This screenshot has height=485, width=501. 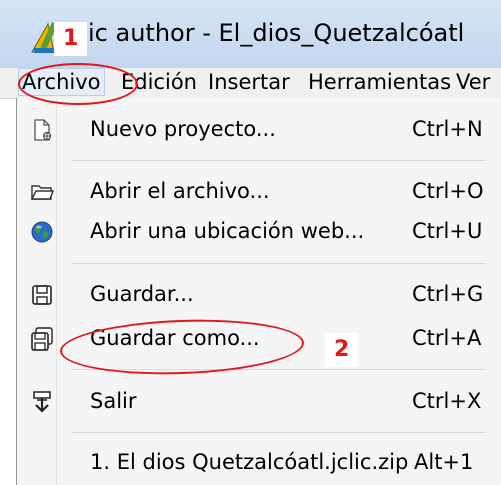 What do you see at coordinates (342, 350) in the screenshot?
I see `annotation-step-2: 2` at bounding box center [342, 350].